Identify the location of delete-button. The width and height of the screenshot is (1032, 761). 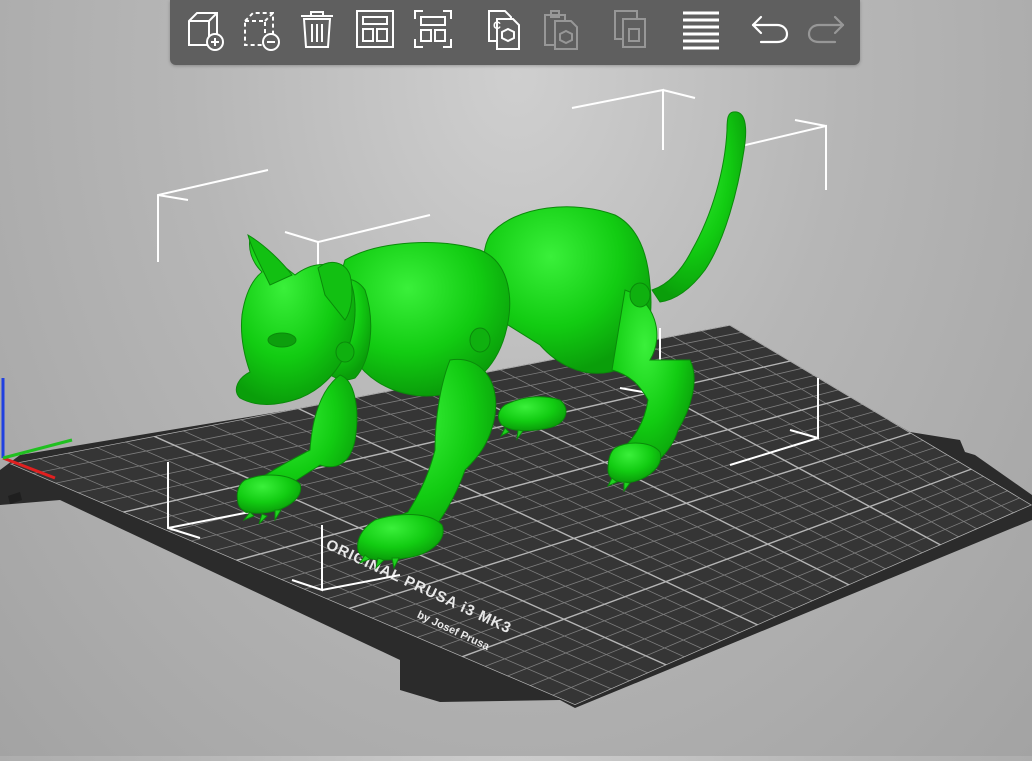
(261, 31).